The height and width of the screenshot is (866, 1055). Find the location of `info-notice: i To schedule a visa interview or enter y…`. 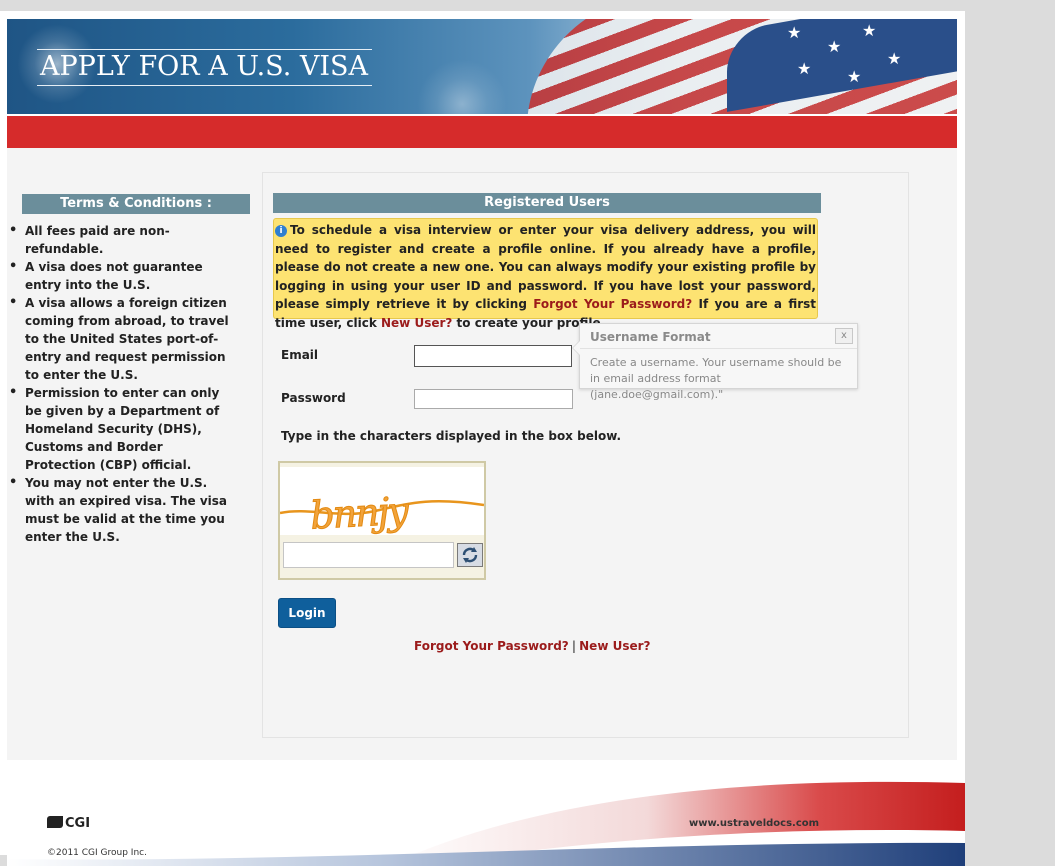

info-notice: i To schedule a visa interview or enter y… is located at coordinates (545, 274).